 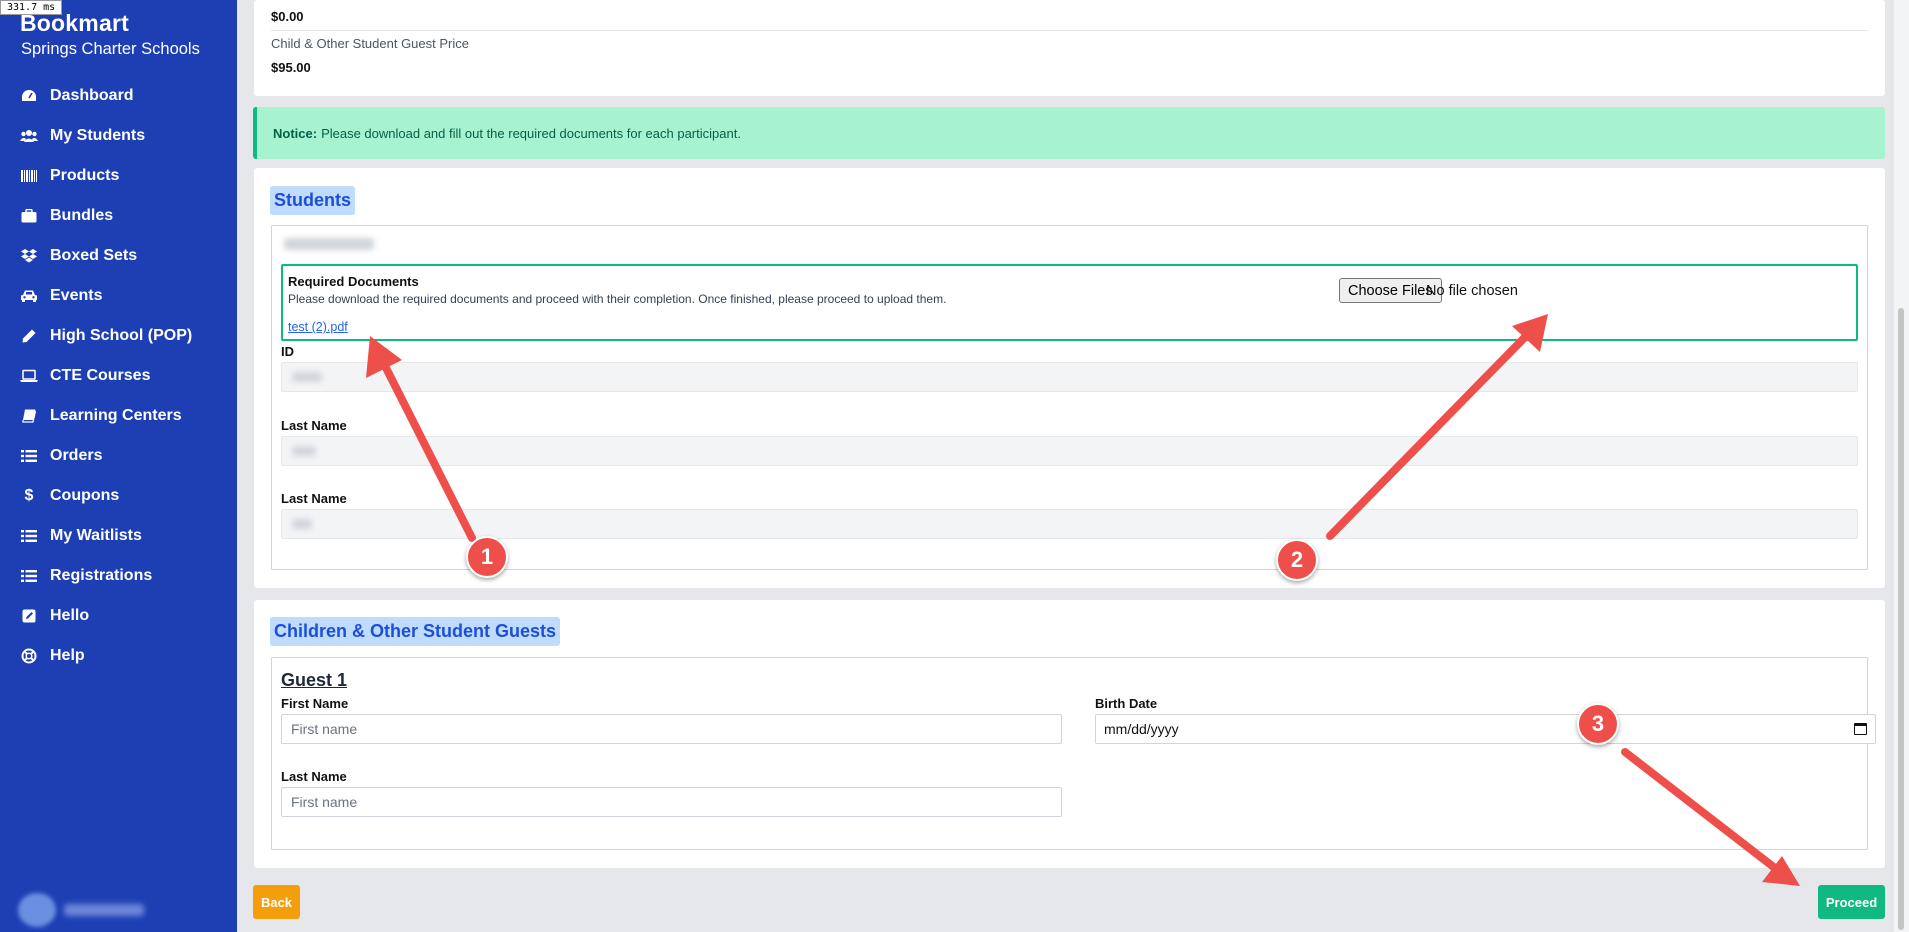 I want to click on user-name-redacted, so click(x=104, y=910).